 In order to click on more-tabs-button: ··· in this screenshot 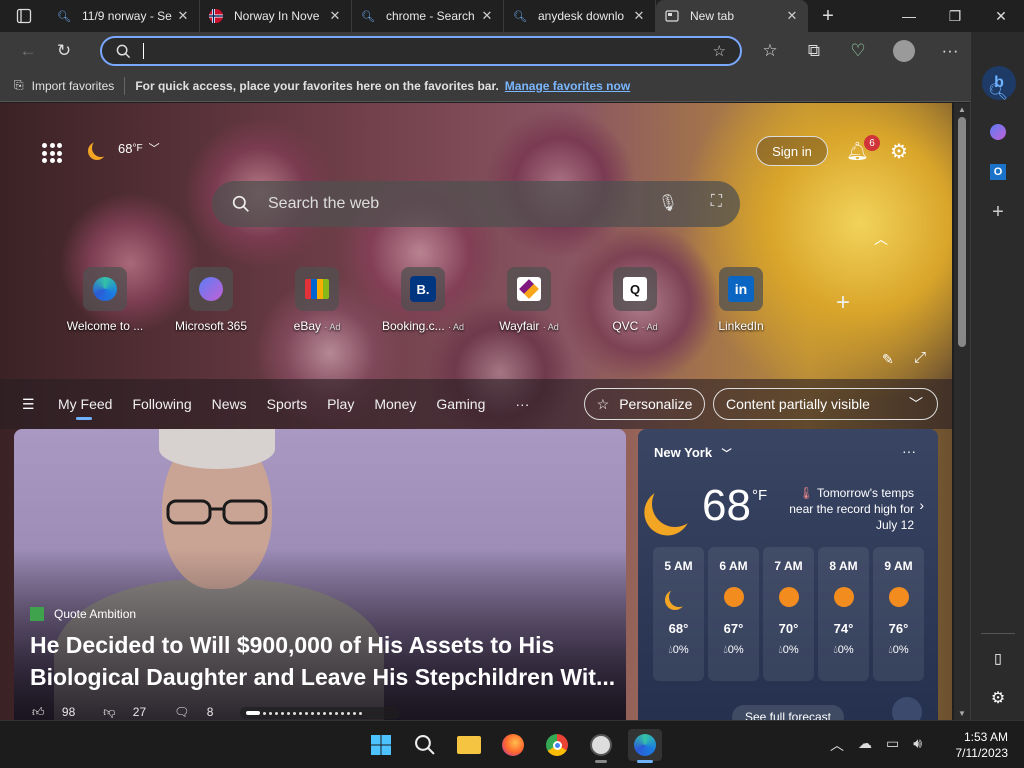, I will do `click(522, 404)`.